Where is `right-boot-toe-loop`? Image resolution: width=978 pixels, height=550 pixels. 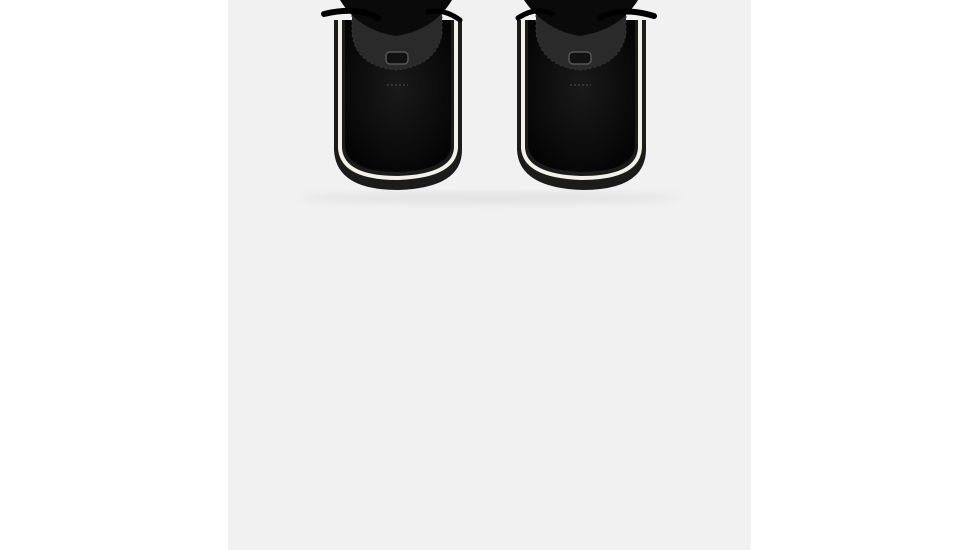
right-boot-toe-loop is located at coordinates (580, 58).